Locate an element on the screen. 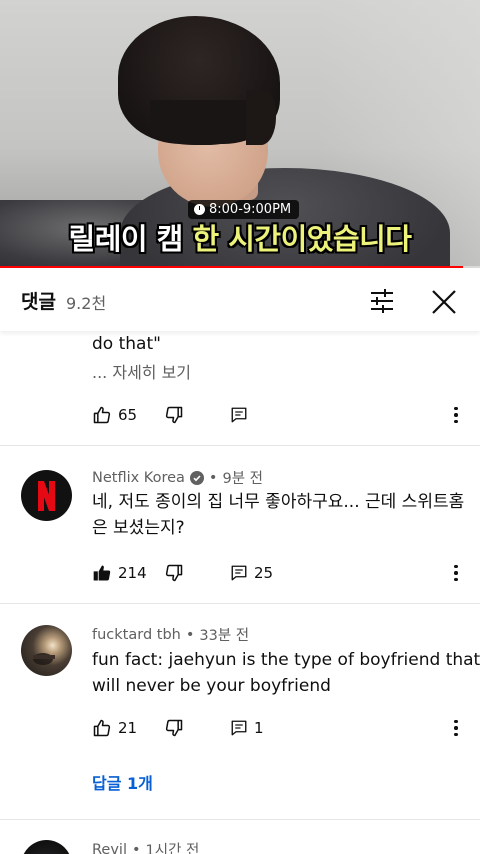 This screenshot has width=480, height=854. like-button: 214 is located at coordinates (119, 573).